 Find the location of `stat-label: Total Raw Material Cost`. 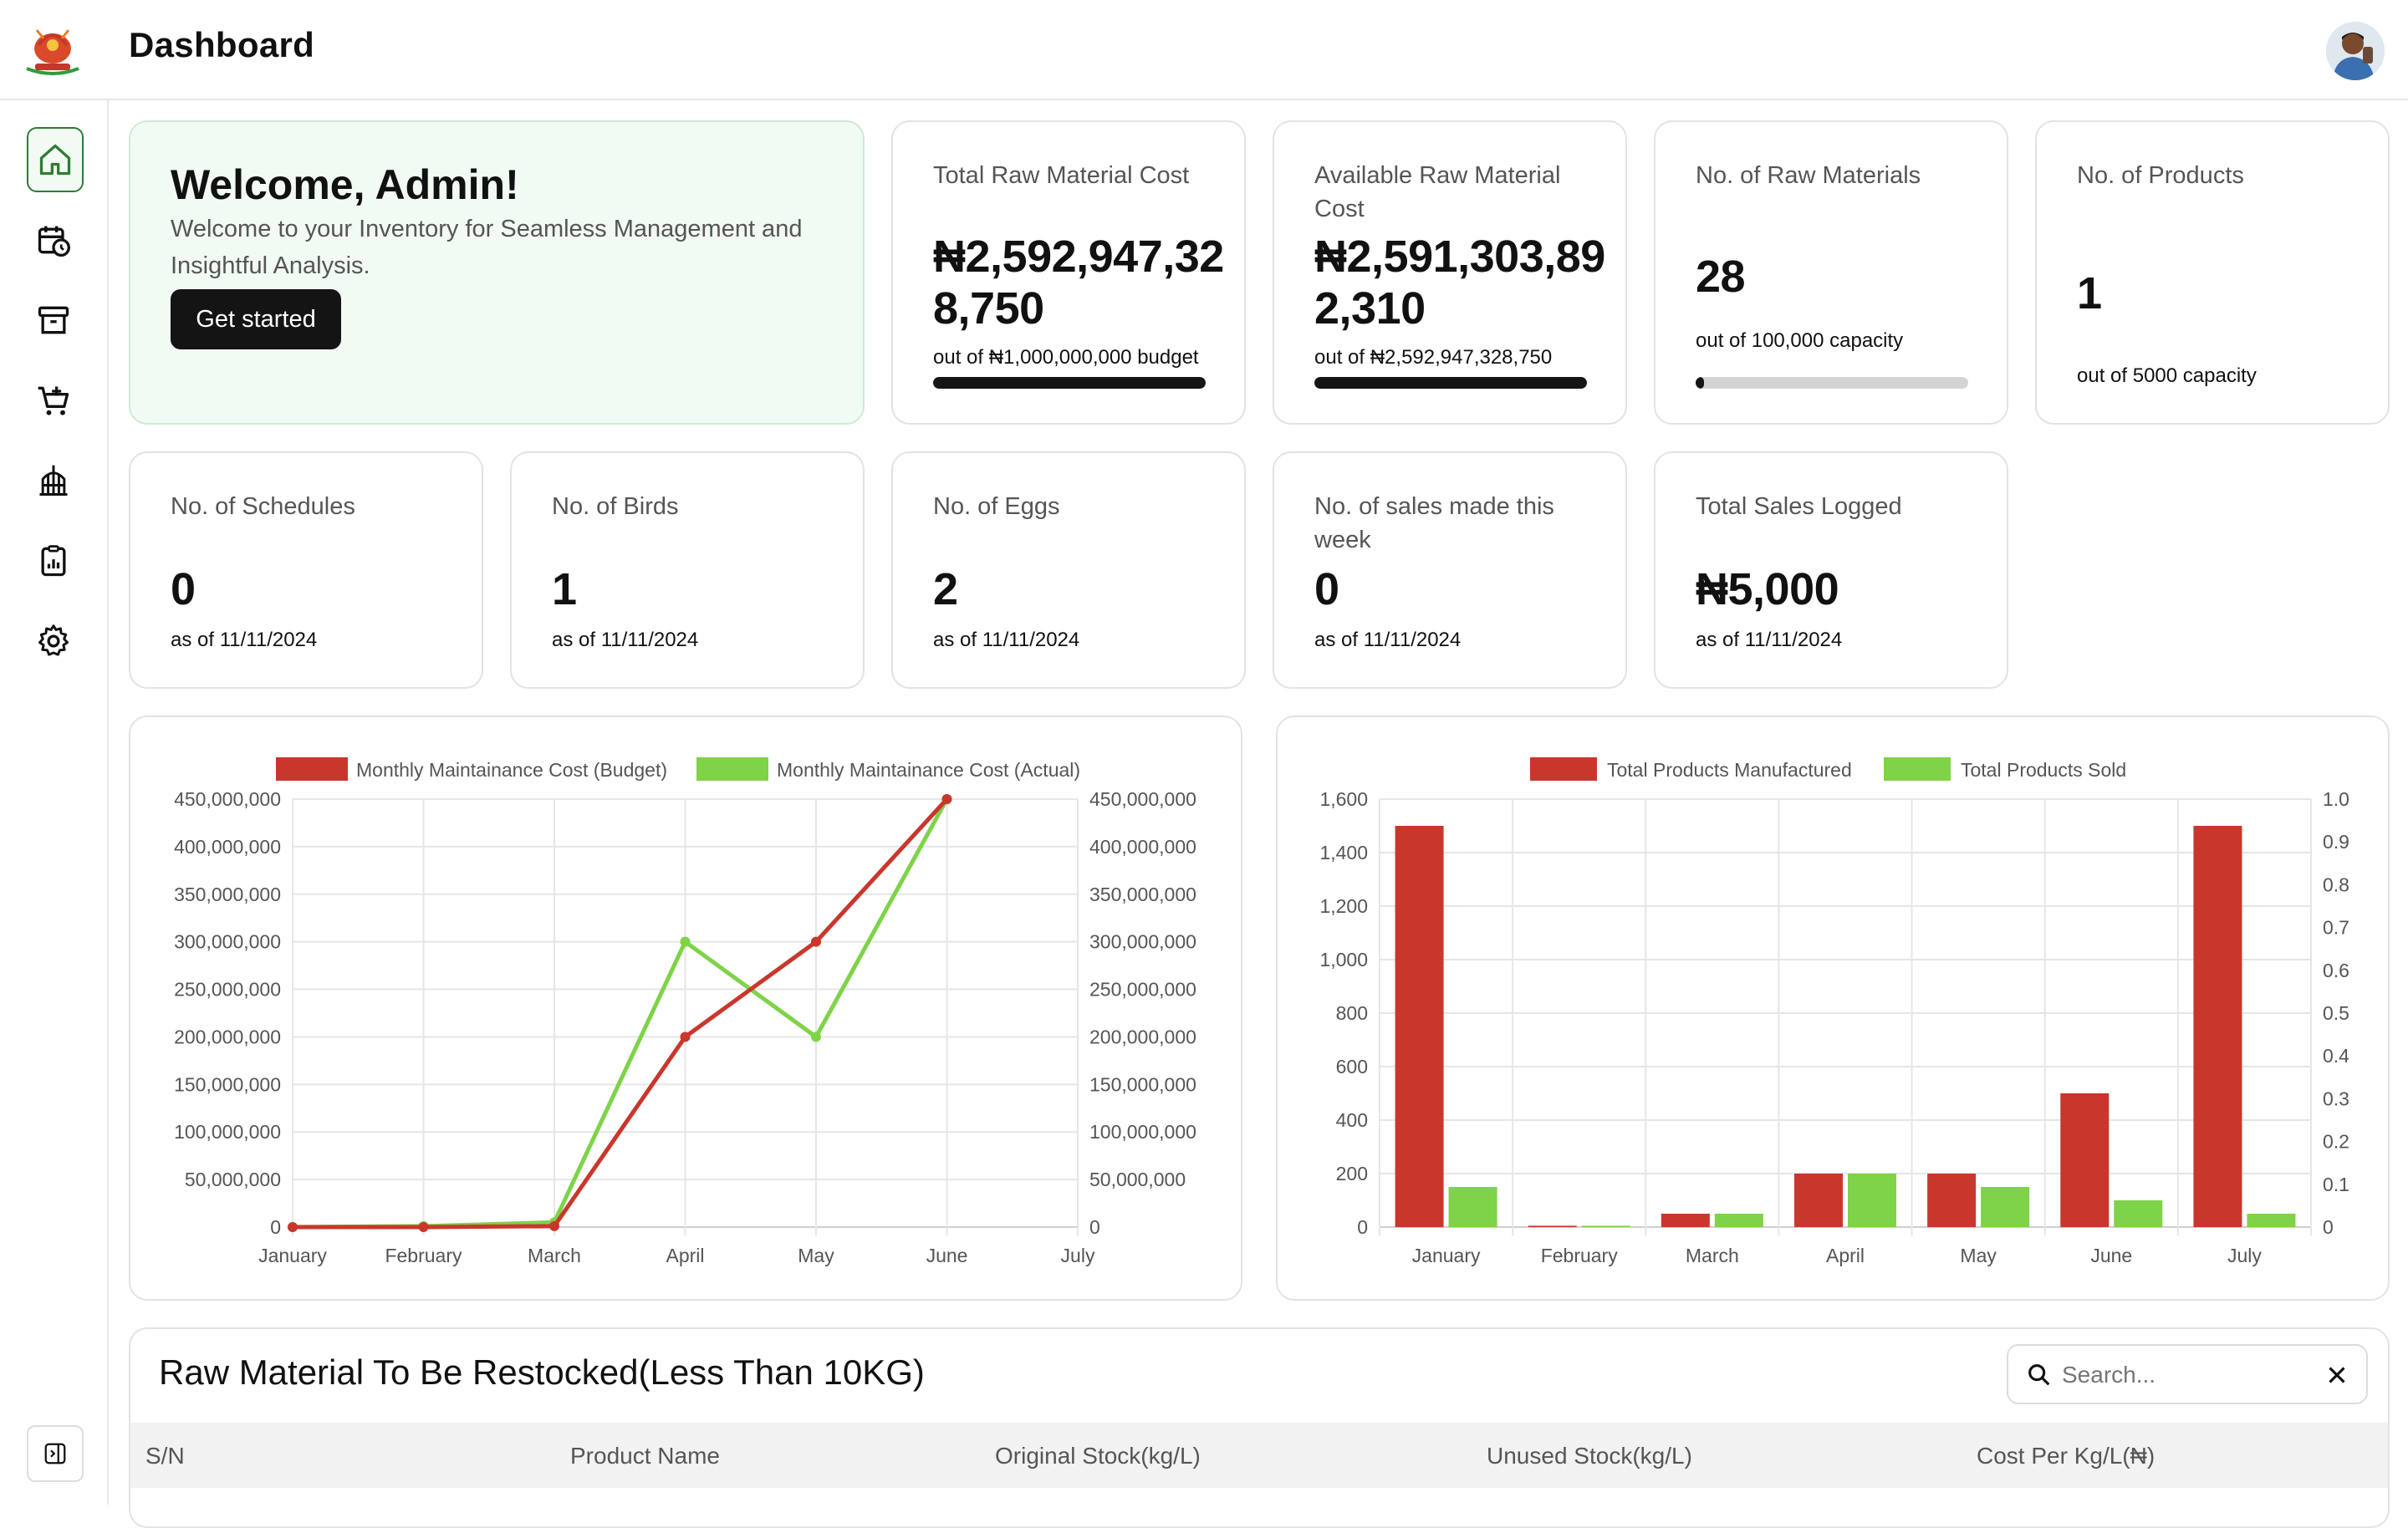

stat-label: Total Raw Material Cost is located at coordinates (1062, 175).